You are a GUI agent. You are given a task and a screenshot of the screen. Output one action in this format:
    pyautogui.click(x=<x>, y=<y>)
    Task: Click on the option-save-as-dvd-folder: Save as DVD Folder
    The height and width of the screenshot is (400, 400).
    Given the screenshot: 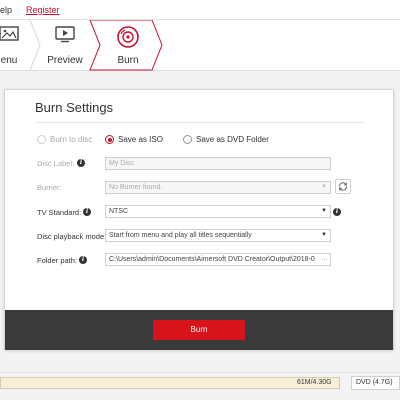 What is the action you would take?
    pyautogui.click(x=226, y=139)
    